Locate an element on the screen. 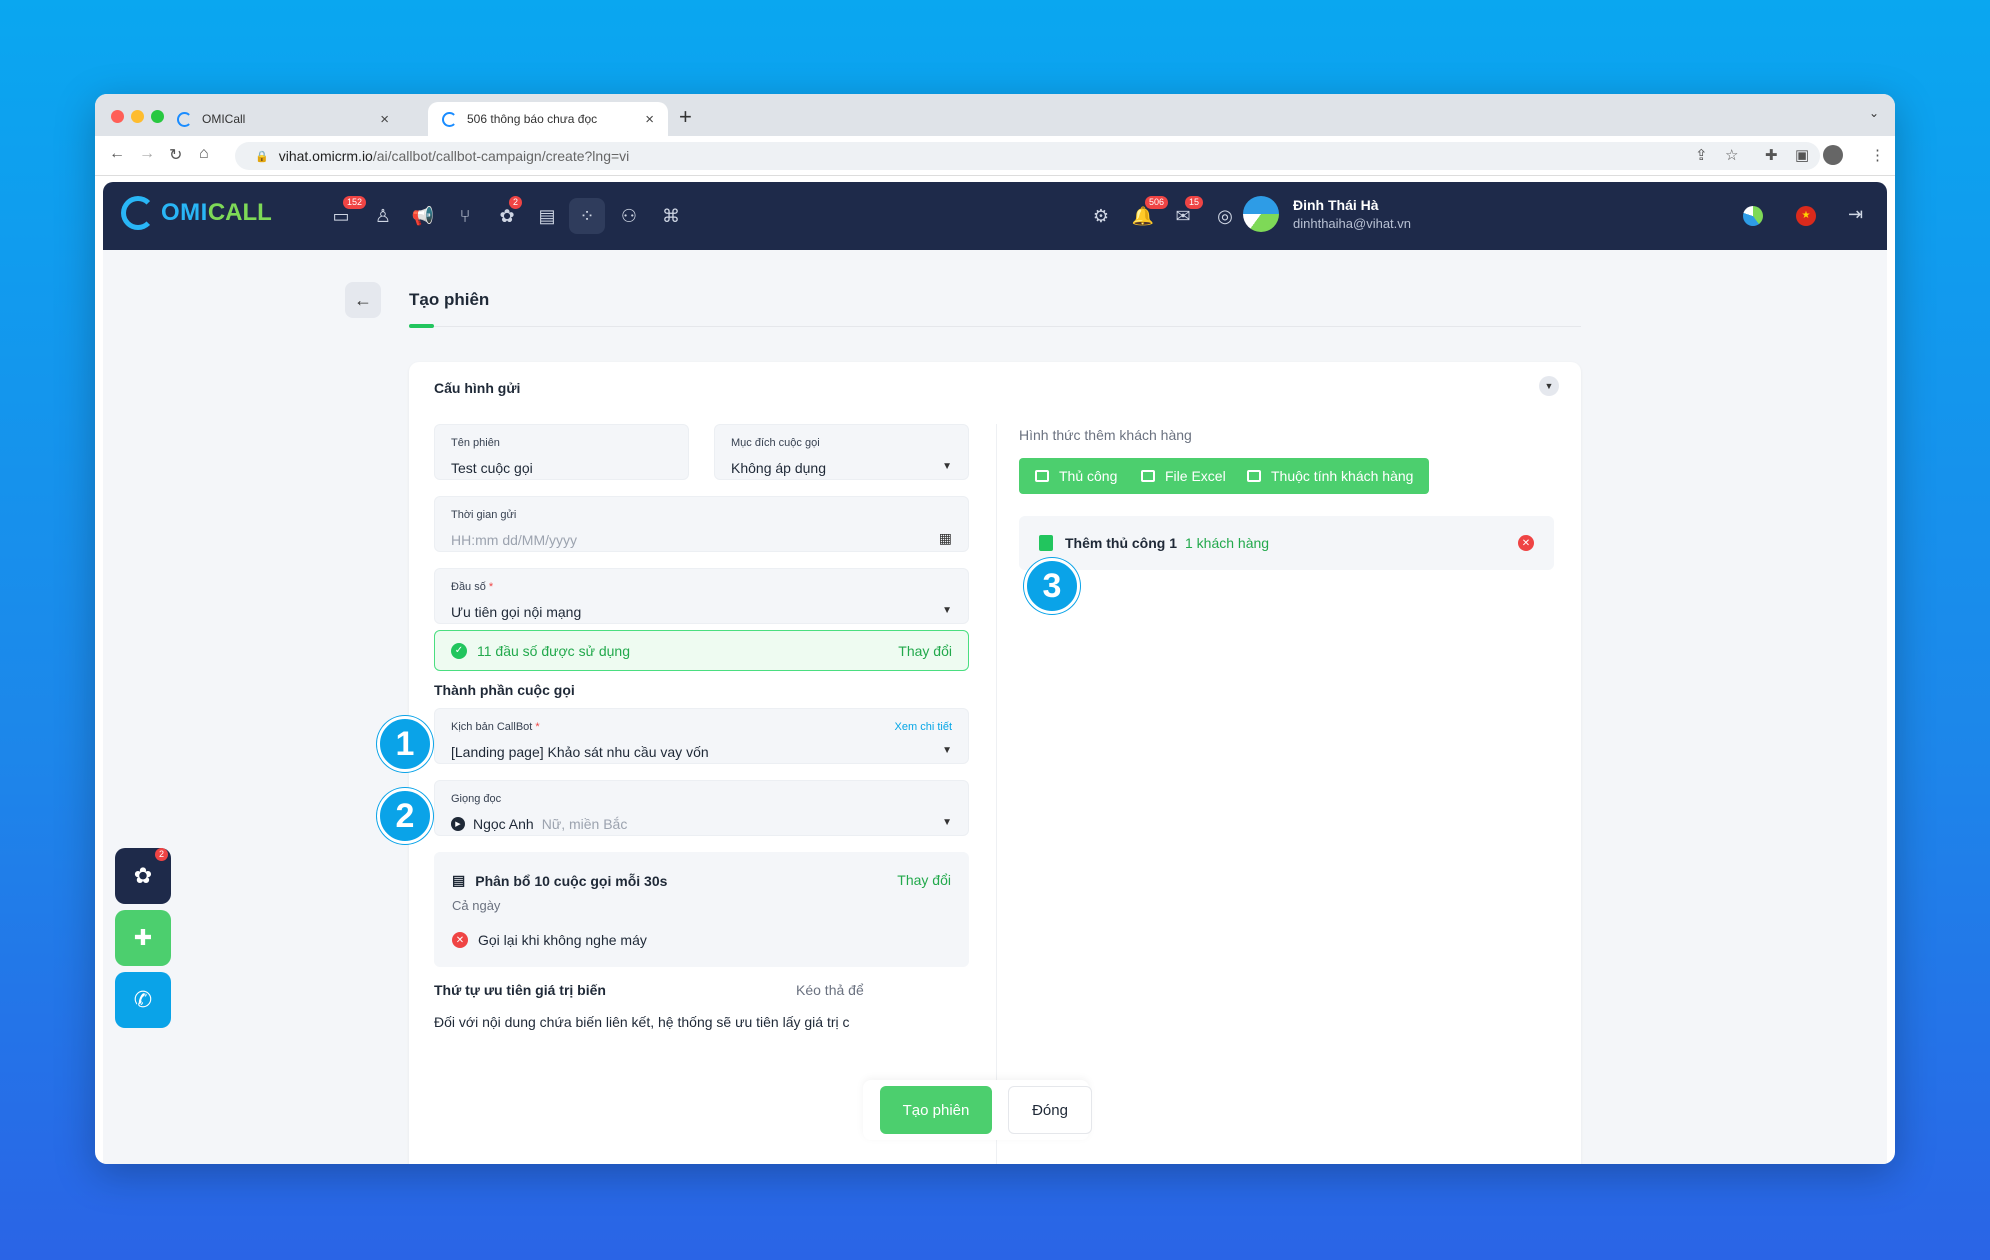 The width and height of the screenshot is (1990, 1260). excel-upload-button: File Excel is located at coordinates (1183, 476).